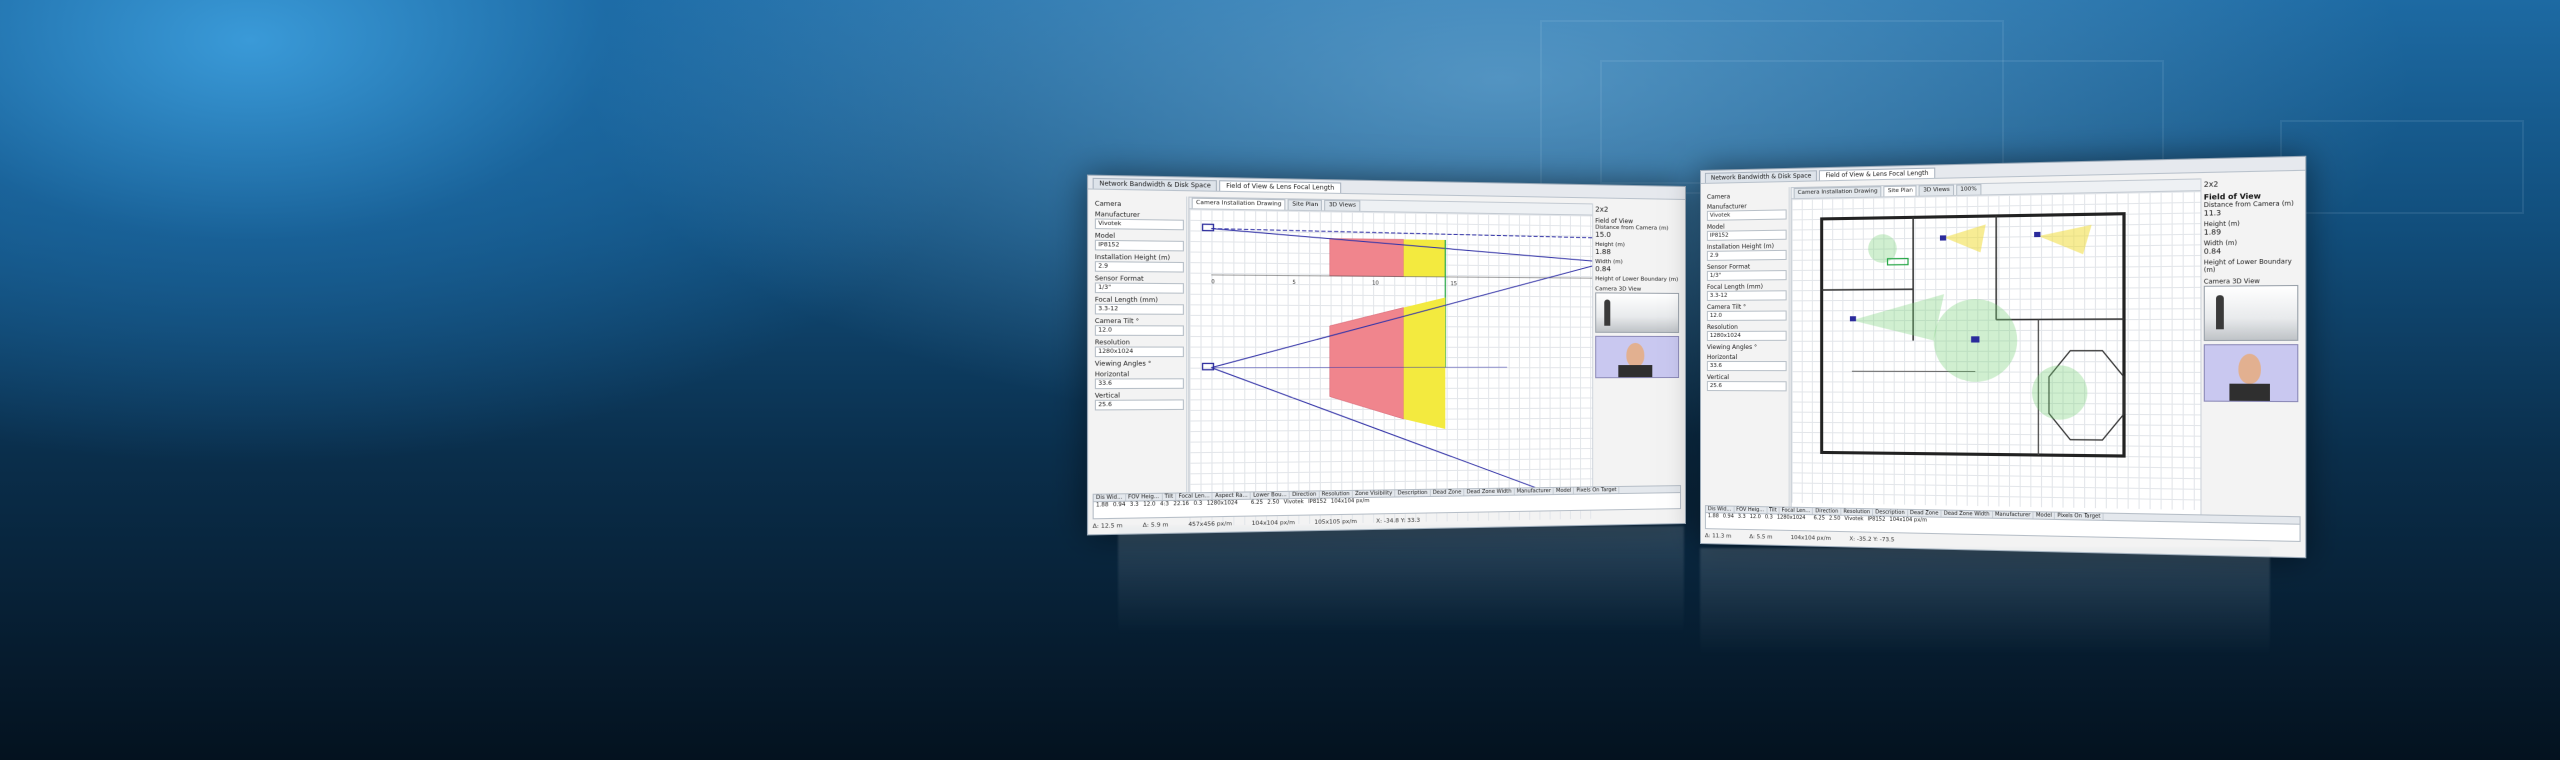 The height and width of the screenshot is (760, 2560). I want to click on table-cell: 3.3, so click(1742, 517).